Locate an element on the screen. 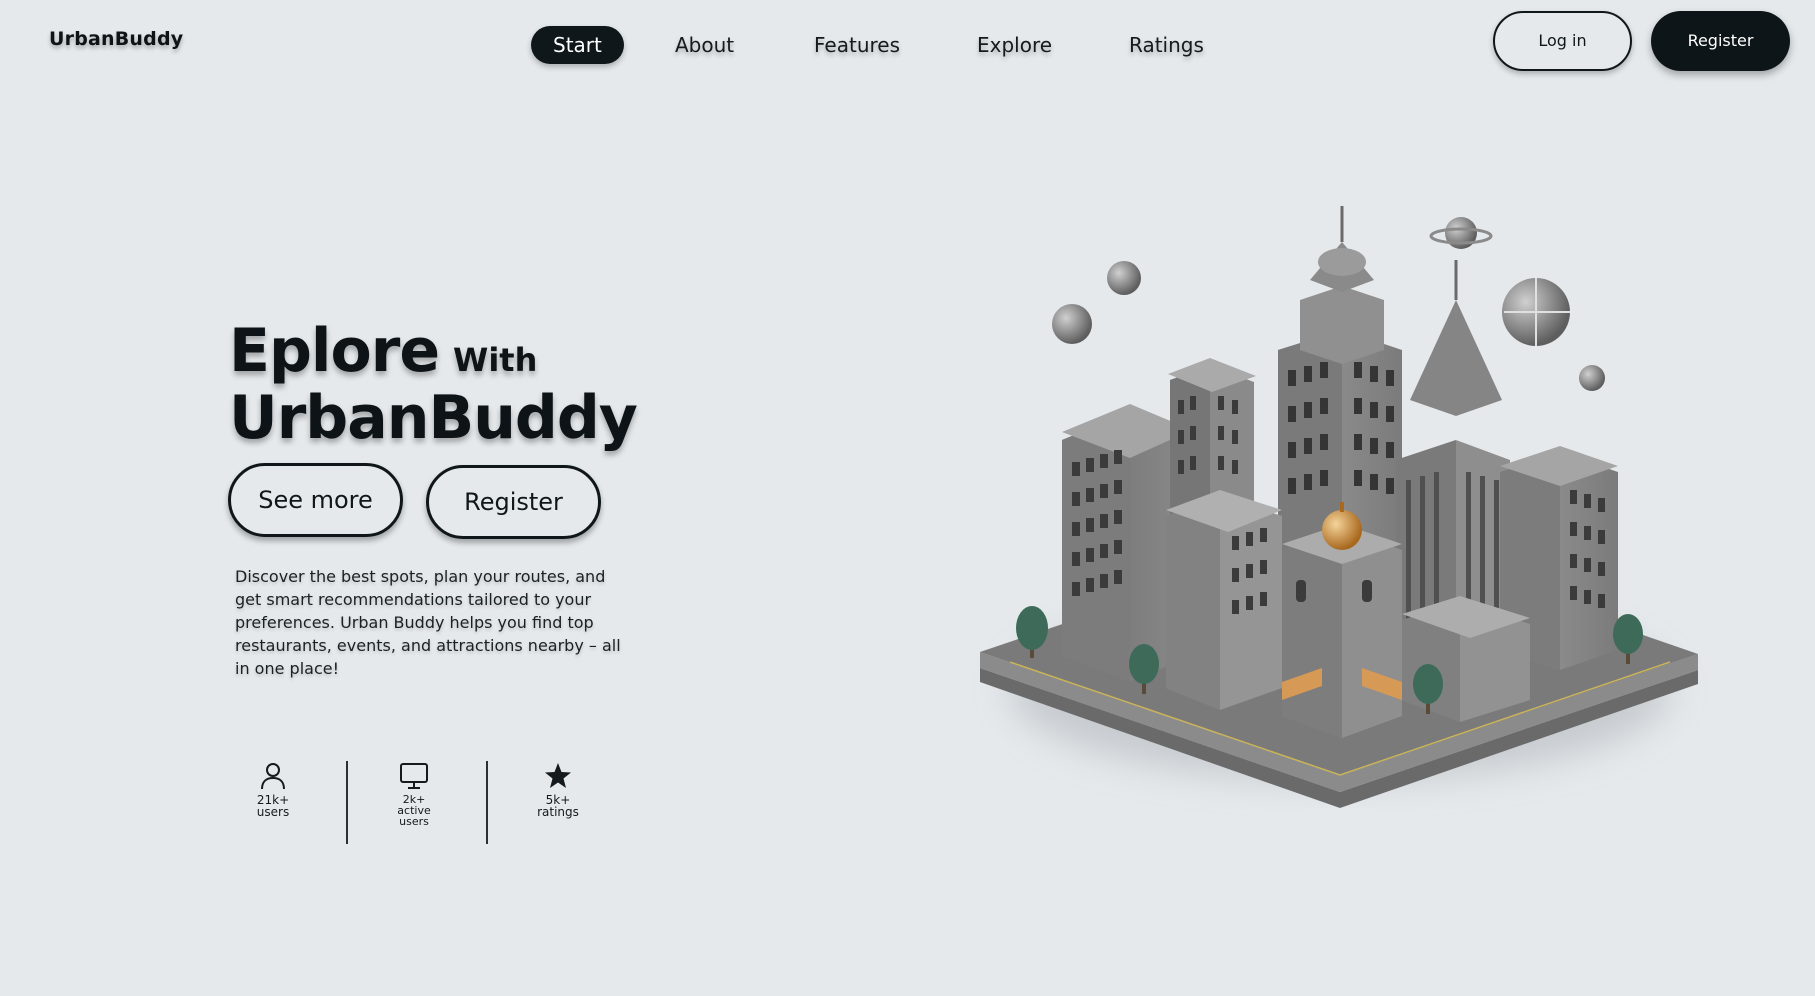  nav-features: Features is located at coordinates (857, 45).